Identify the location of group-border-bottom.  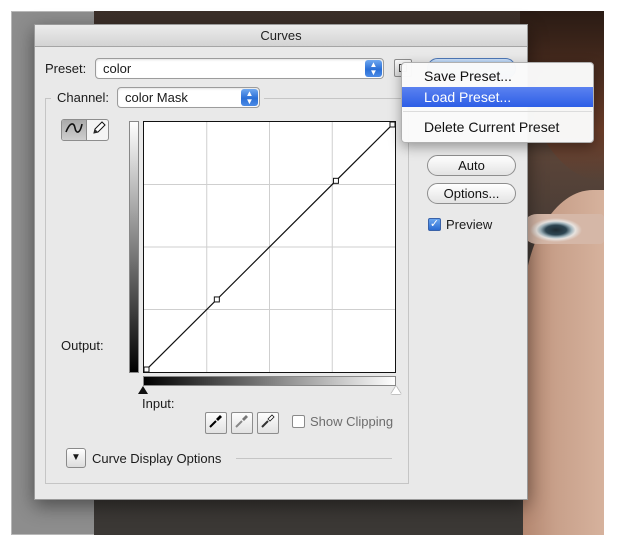
(227, 483).